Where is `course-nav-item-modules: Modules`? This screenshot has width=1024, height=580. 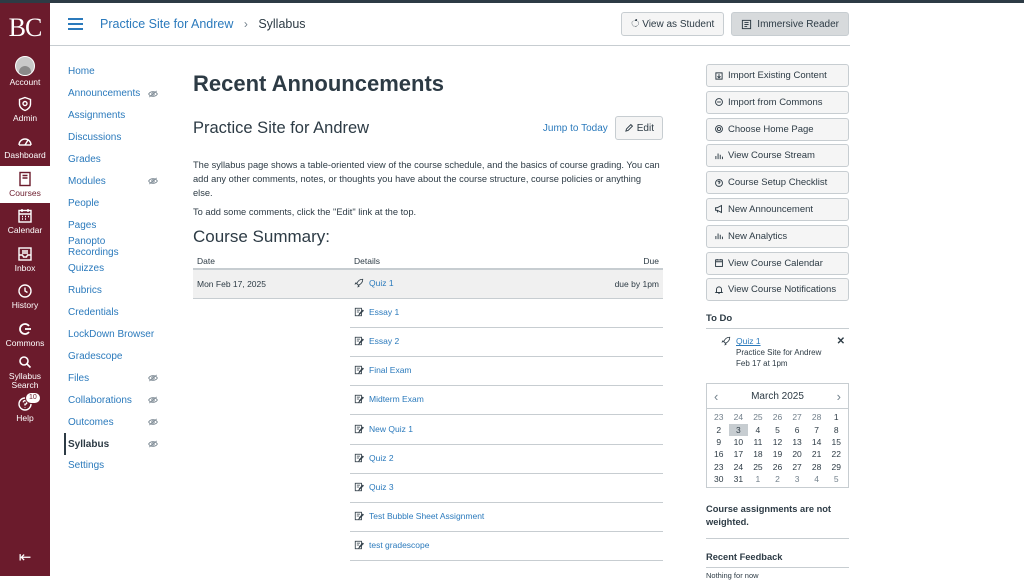
course-nav-item-modules: Modules is located at coordinates (114, 181).